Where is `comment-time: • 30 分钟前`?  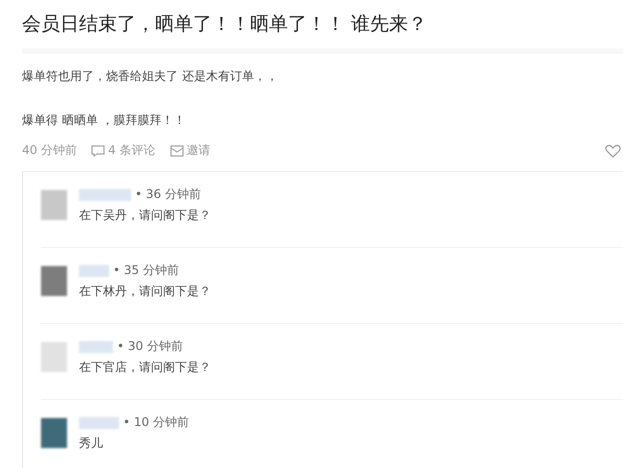 comment-time: • 30 分钟前 is located at coordinates (150, 346).